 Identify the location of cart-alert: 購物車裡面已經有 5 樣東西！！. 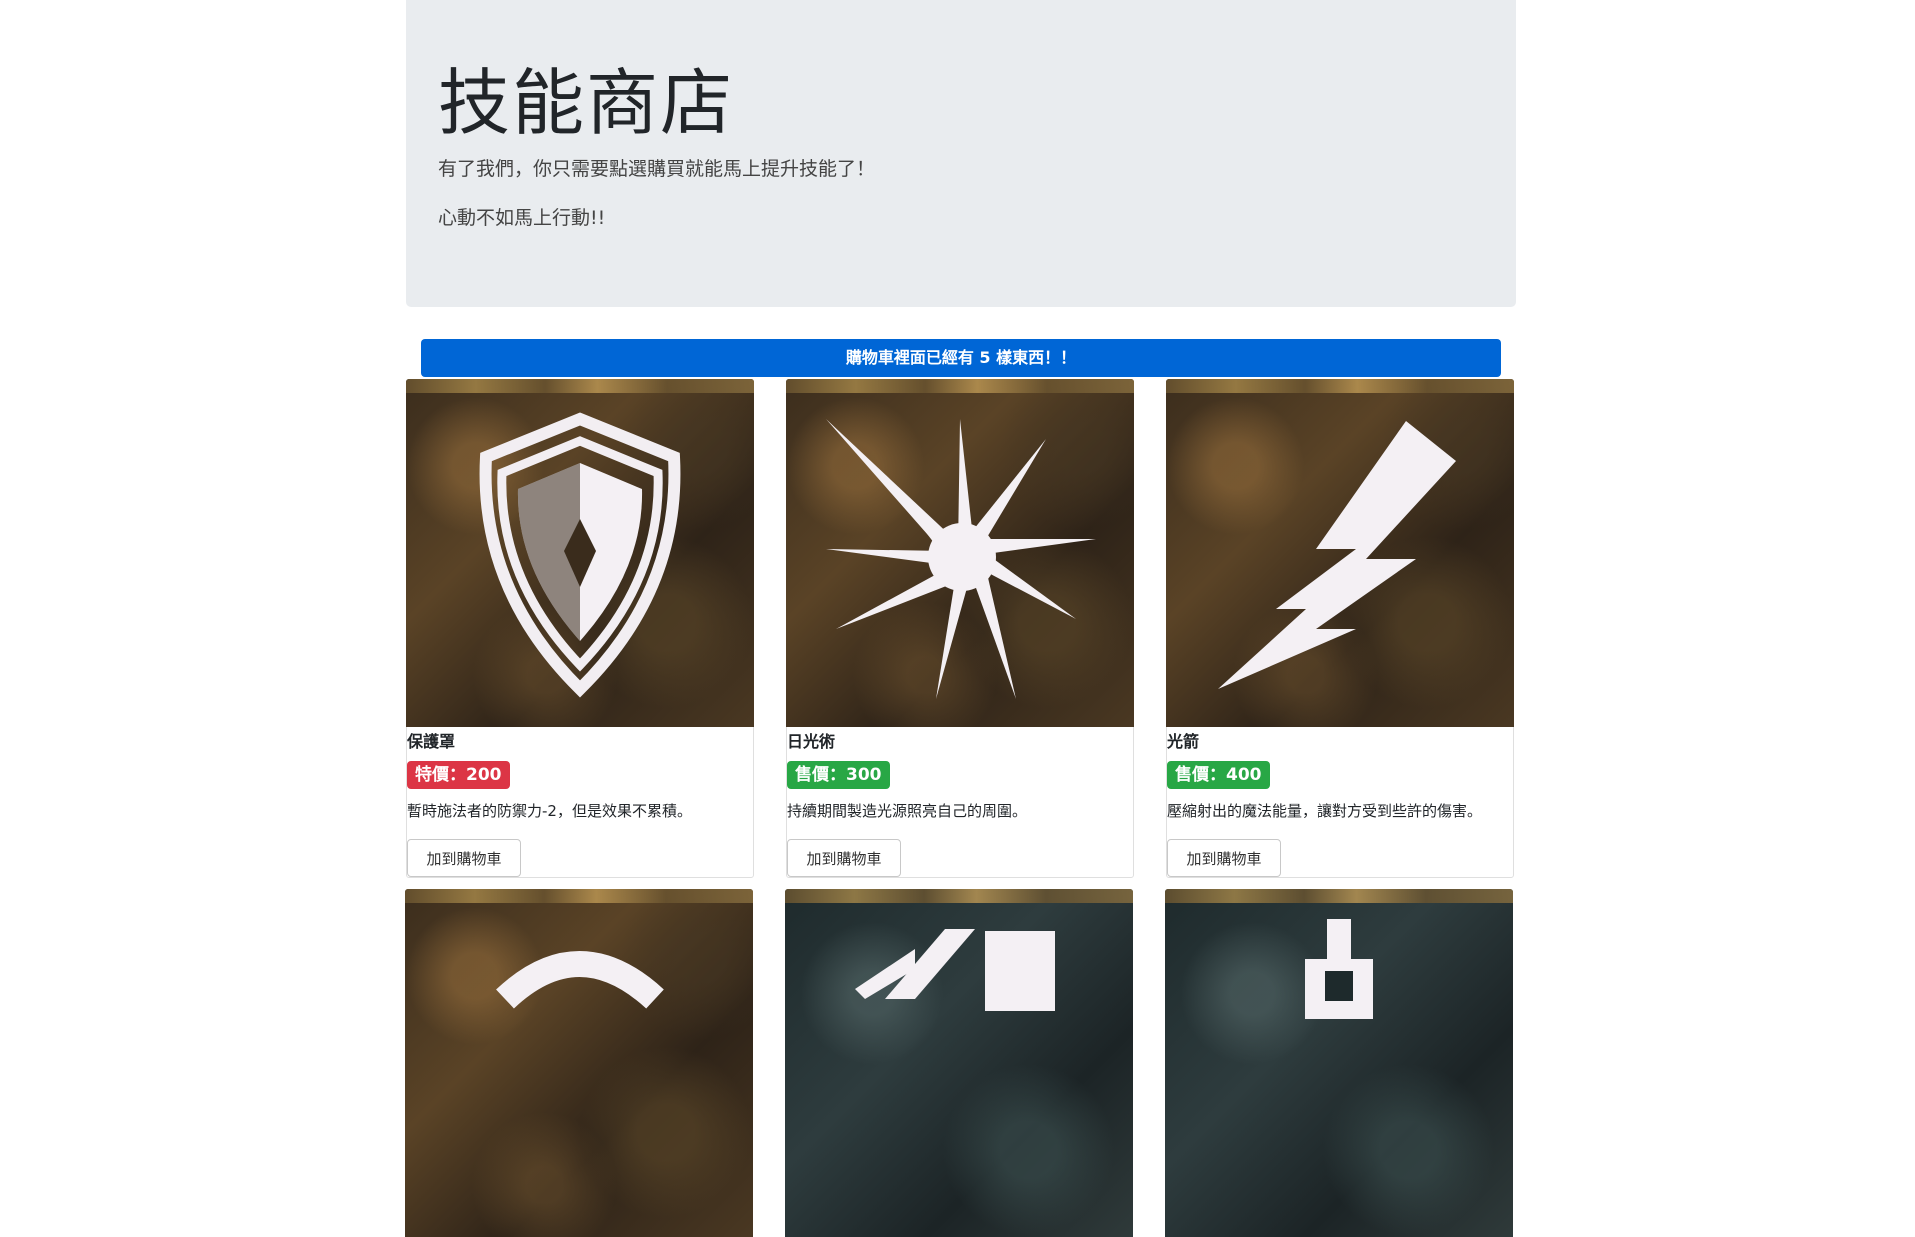
(961, 358).